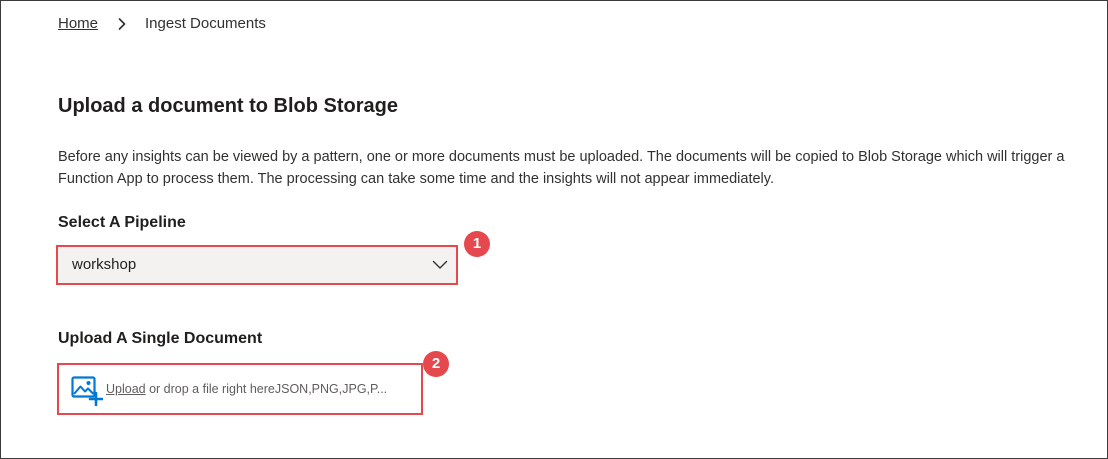 The image size is (1108, 459). Describe the element at coordinates (477, 244) in the screenshot. I see `annotation-badge-1: 1` at that location.